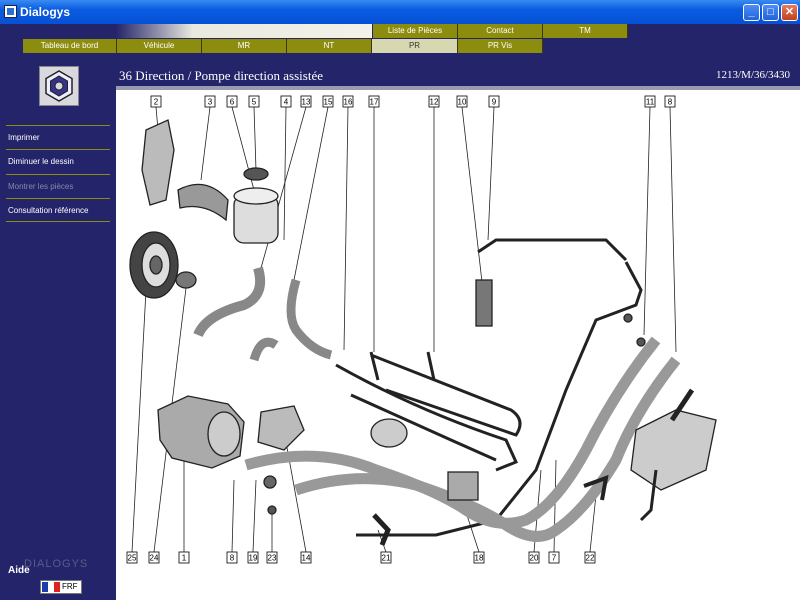 This screenshot has height=600, width=800. I want to click on language-code: FRF, so click(70, 586).